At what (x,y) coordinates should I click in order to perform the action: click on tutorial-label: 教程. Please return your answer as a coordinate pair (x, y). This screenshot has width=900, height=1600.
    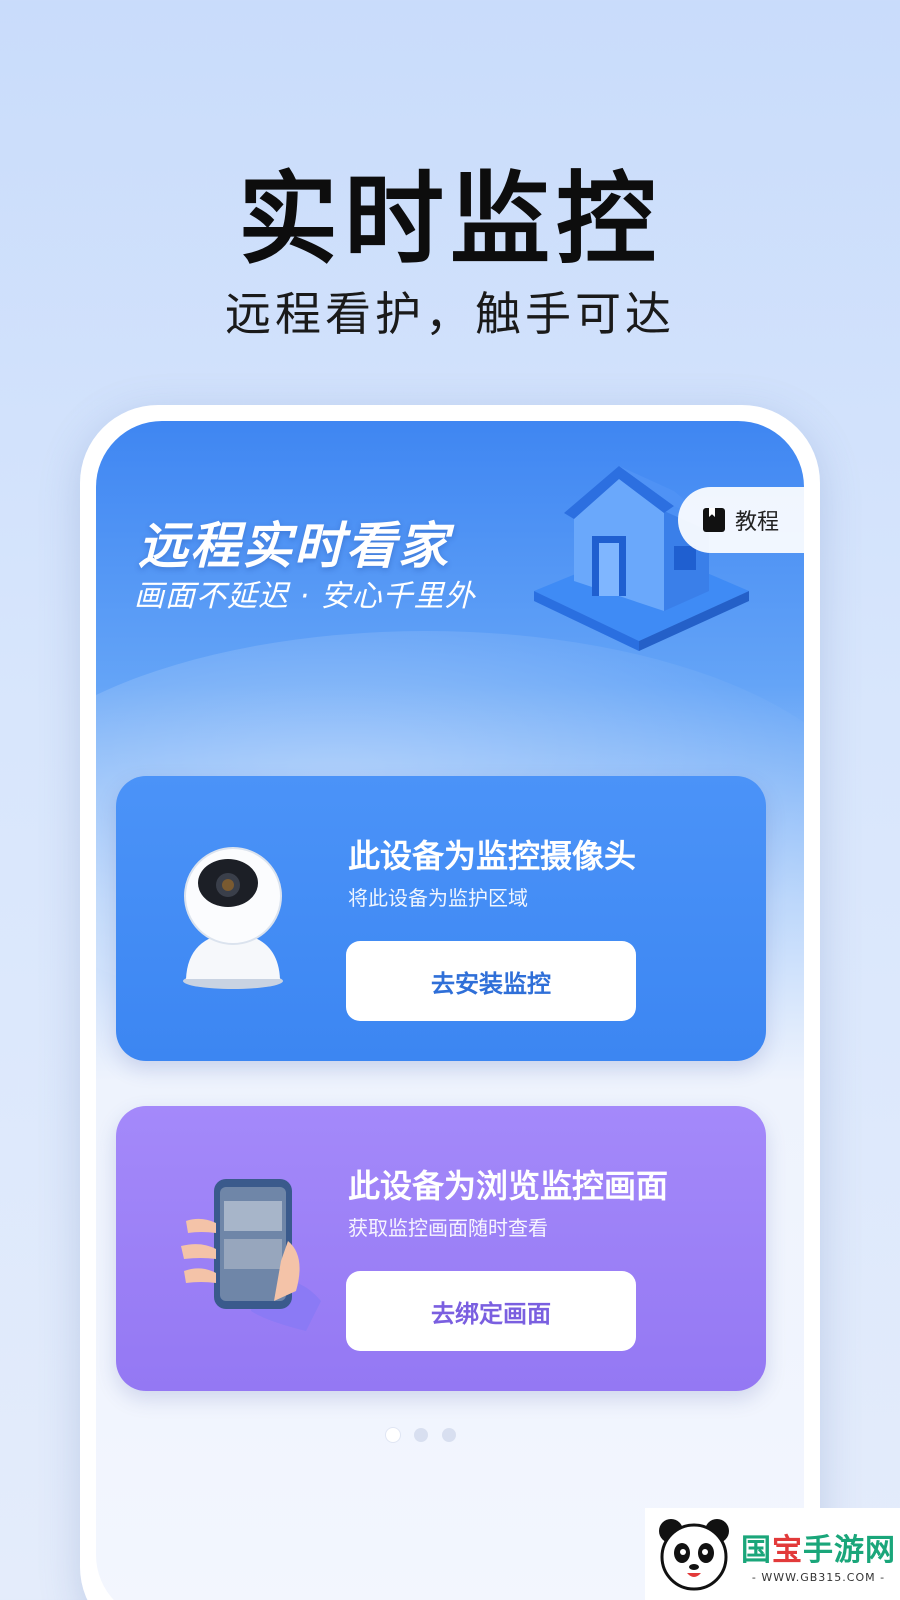
    Looking at the image, I should click on (756, 522).